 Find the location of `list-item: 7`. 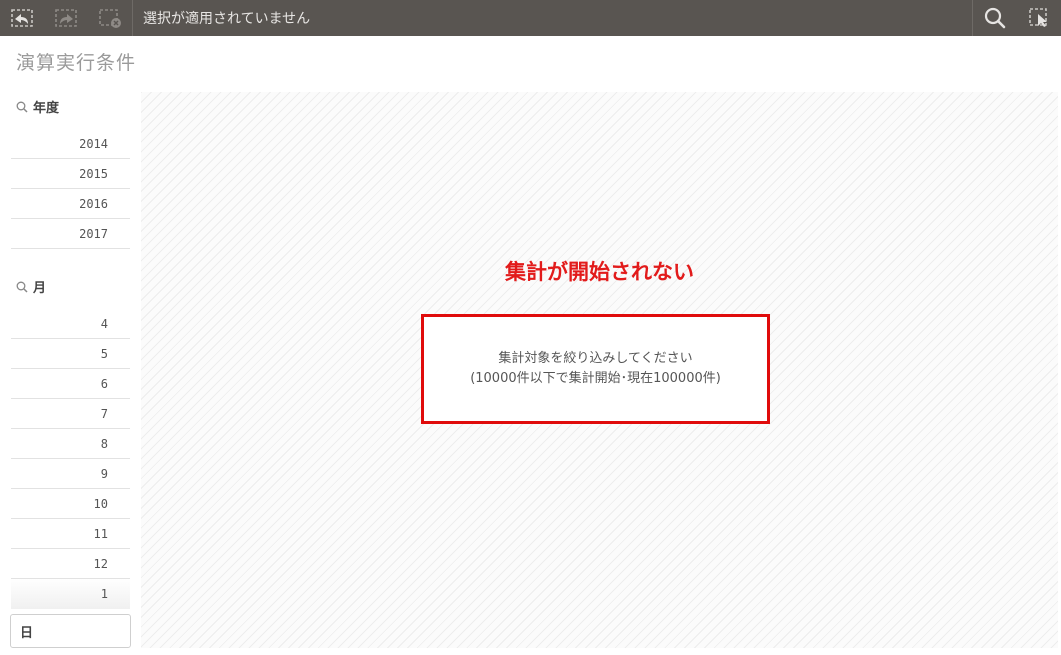

list-item: 7 is located at coordinates (70, 414).